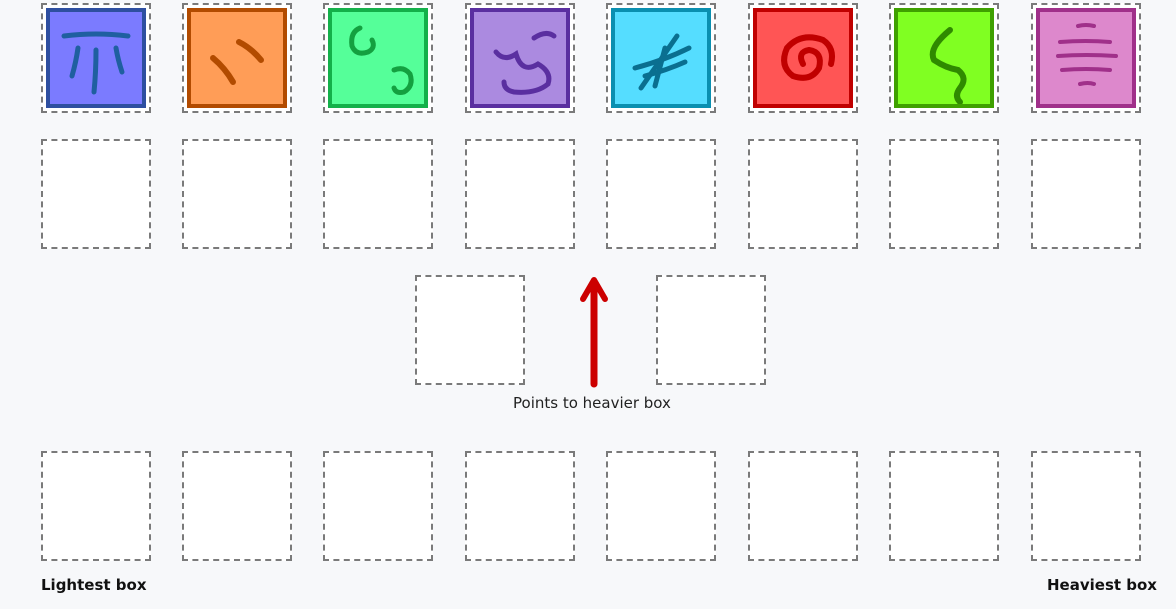 This screenshot has height=609, width=1176. I want to click on hash-symbol-icon, so click(662, 62).